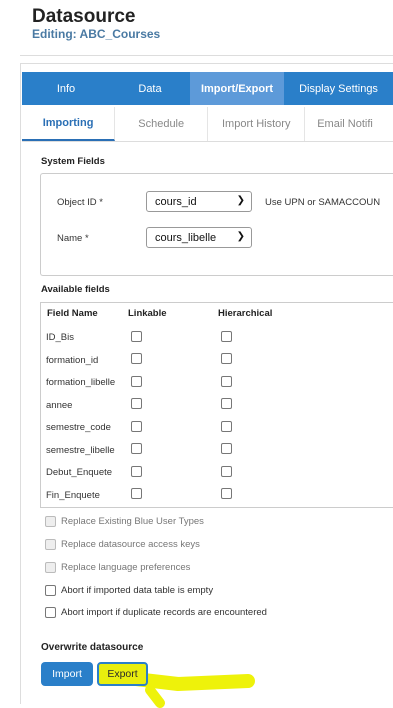 The width and height of the screenshot is (393, 708). I want to click on page-title: Datasource, so click(84, 16).